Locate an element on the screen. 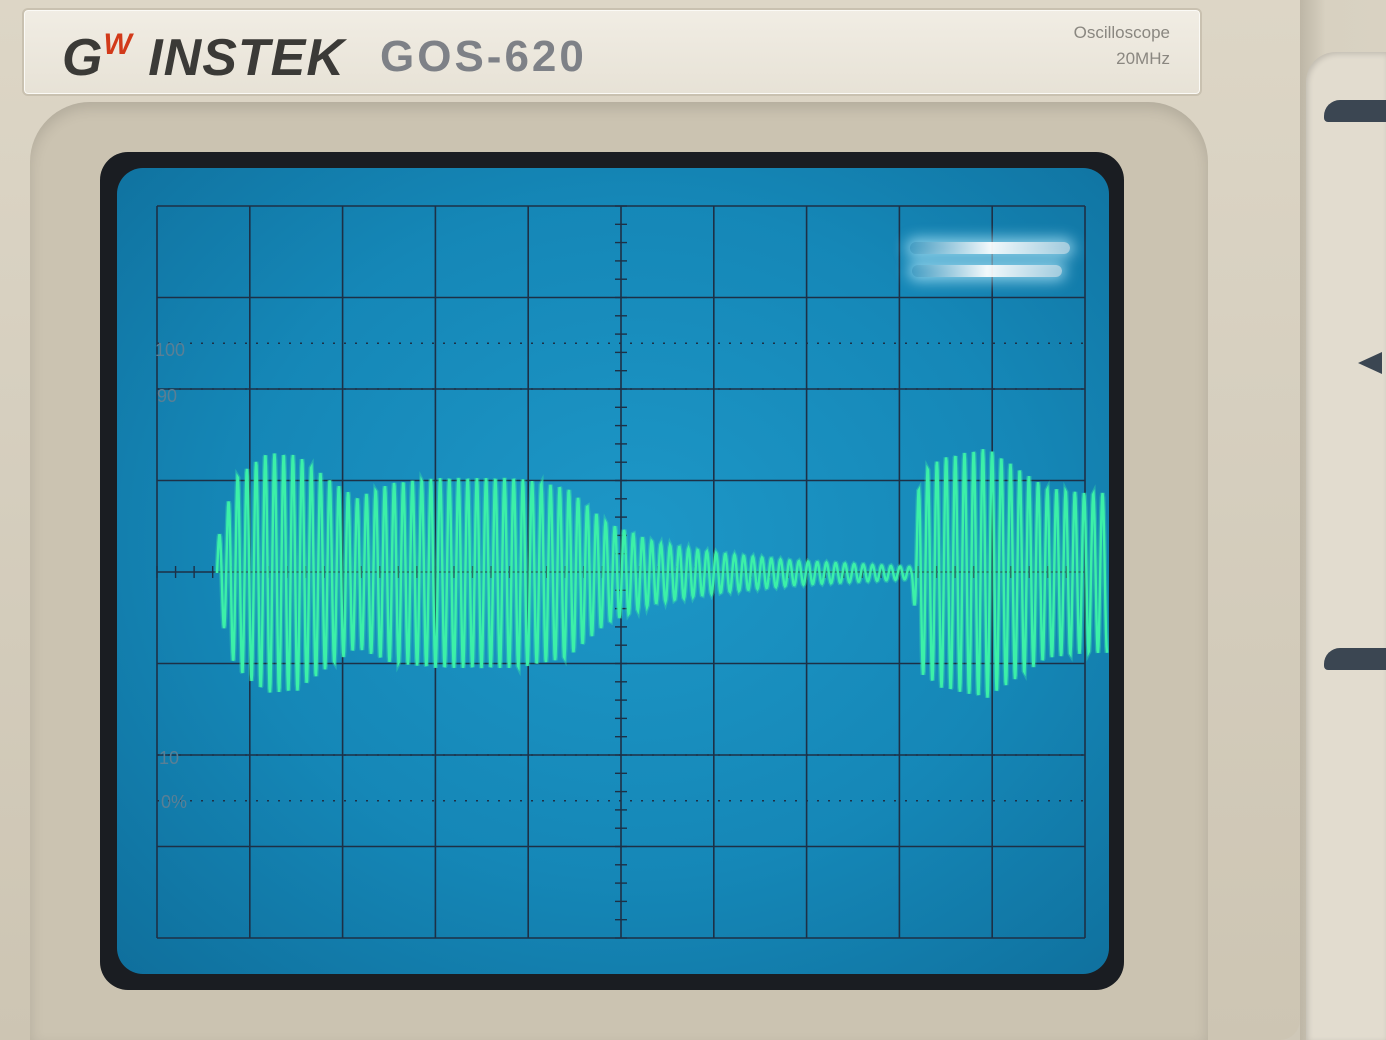 The height and width of the screenshot is (1040, 1386). nameplate: GW INSTEK GOS-620 Oscilloscope 20MHz is located at coordinates (612, 52).